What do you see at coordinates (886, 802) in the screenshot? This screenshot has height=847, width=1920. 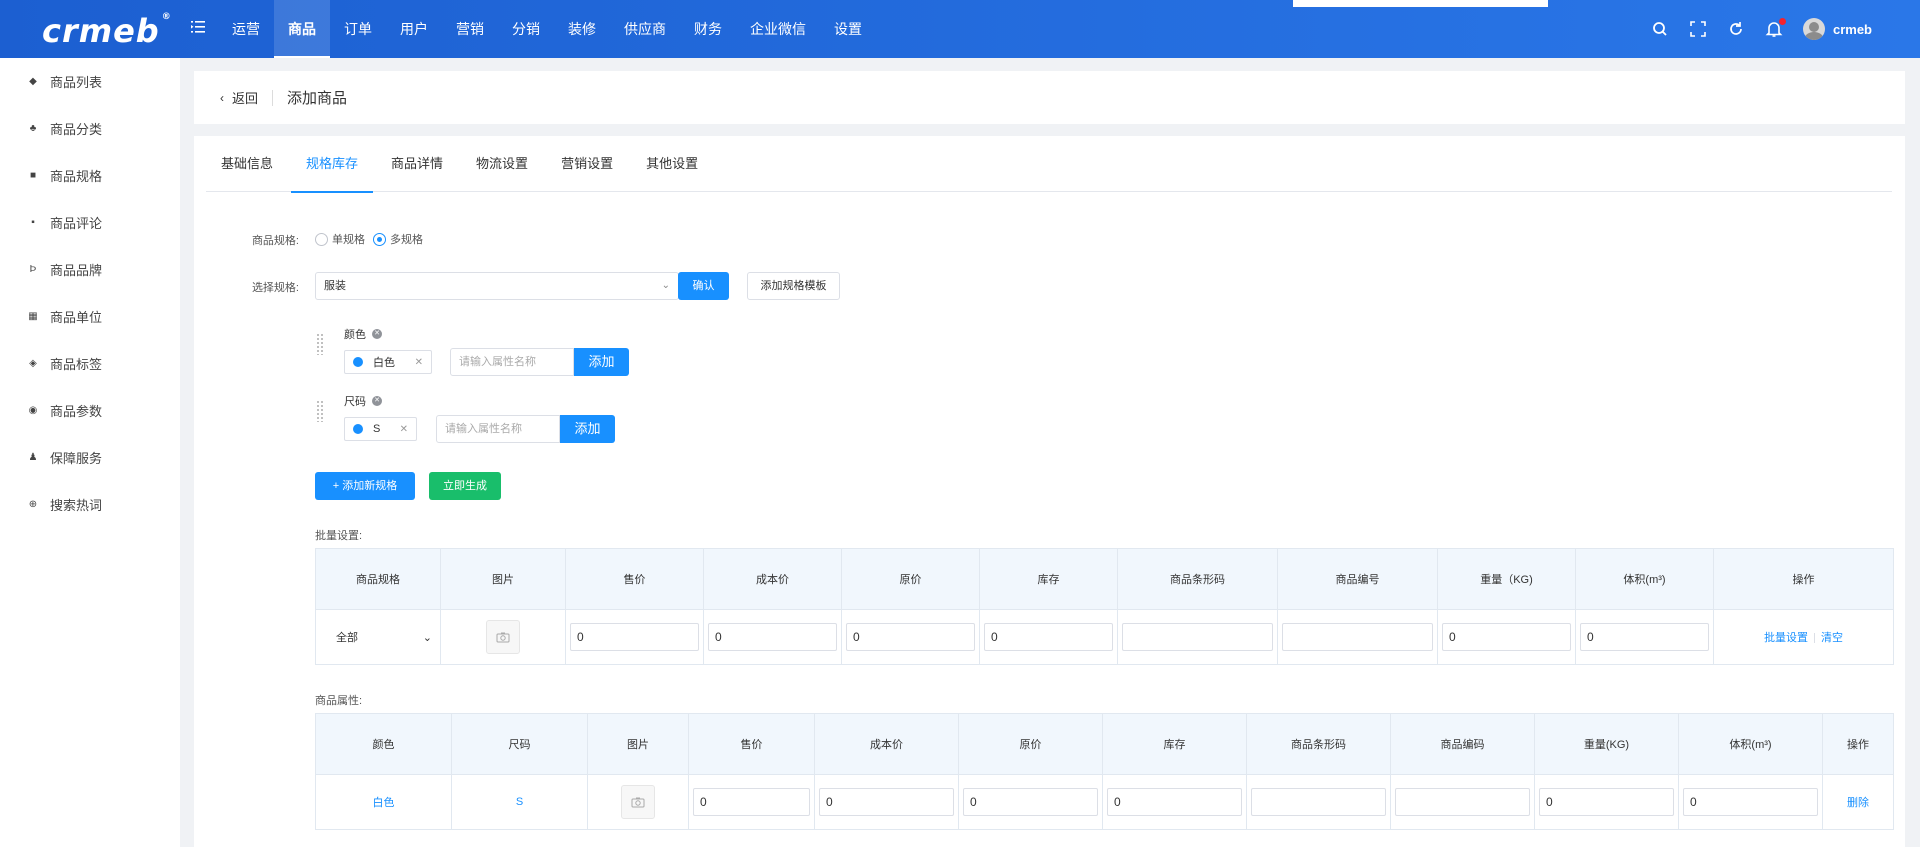 I see `cost-input: 0` at bounding box center [886, 802].